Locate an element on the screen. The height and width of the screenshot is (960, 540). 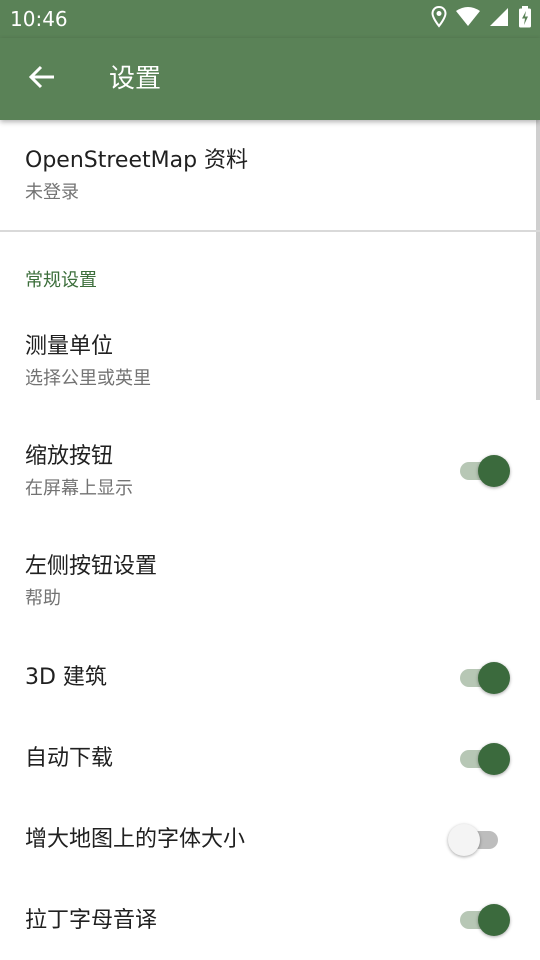
signal-icon is located at coordinates (499, 19).